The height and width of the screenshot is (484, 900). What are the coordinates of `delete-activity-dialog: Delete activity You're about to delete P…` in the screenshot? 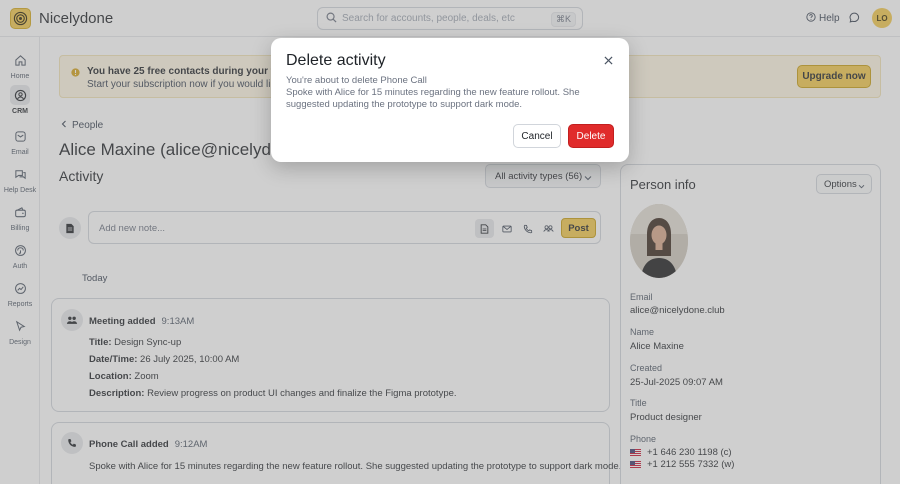 It's located at (450, 100).